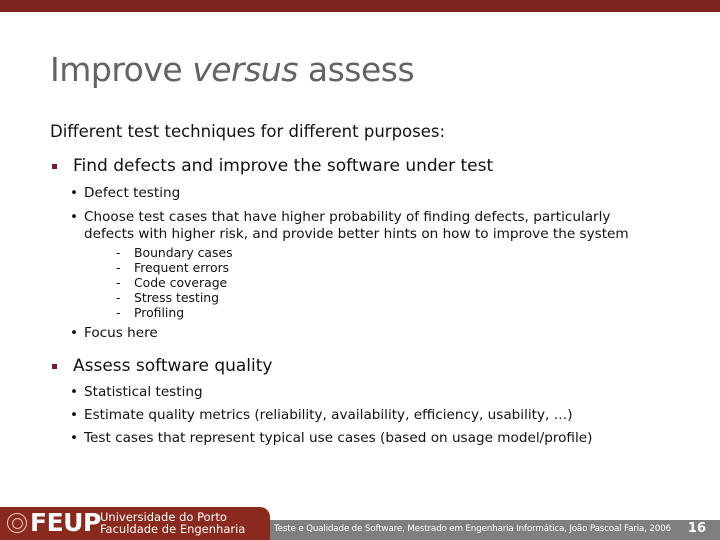  Describe the element at coordinates (176, 297) in the screenshot. I see `sub-list-item-text: Stress testing` at that location.